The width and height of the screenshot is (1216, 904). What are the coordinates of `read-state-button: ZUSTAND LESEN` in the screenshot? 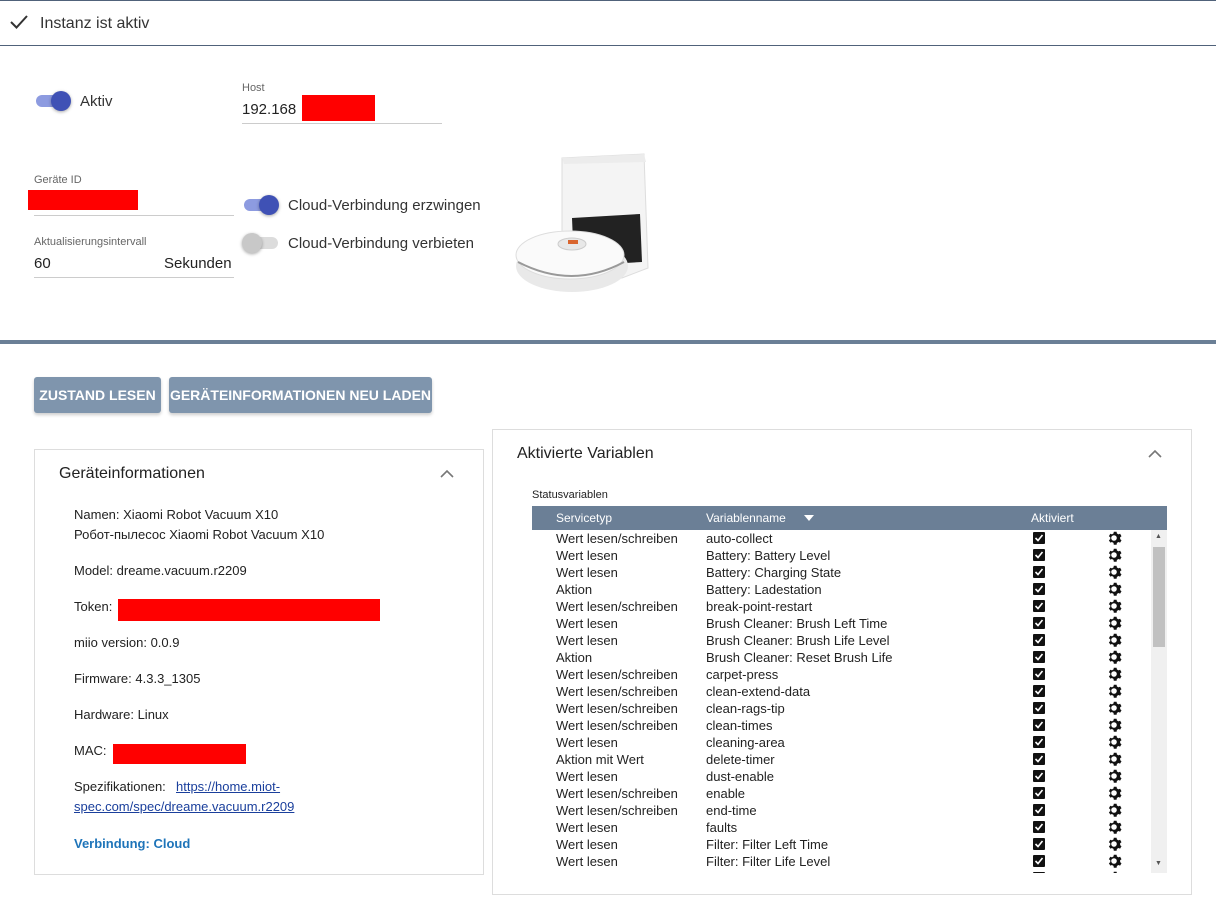 It's located at (97, 395).